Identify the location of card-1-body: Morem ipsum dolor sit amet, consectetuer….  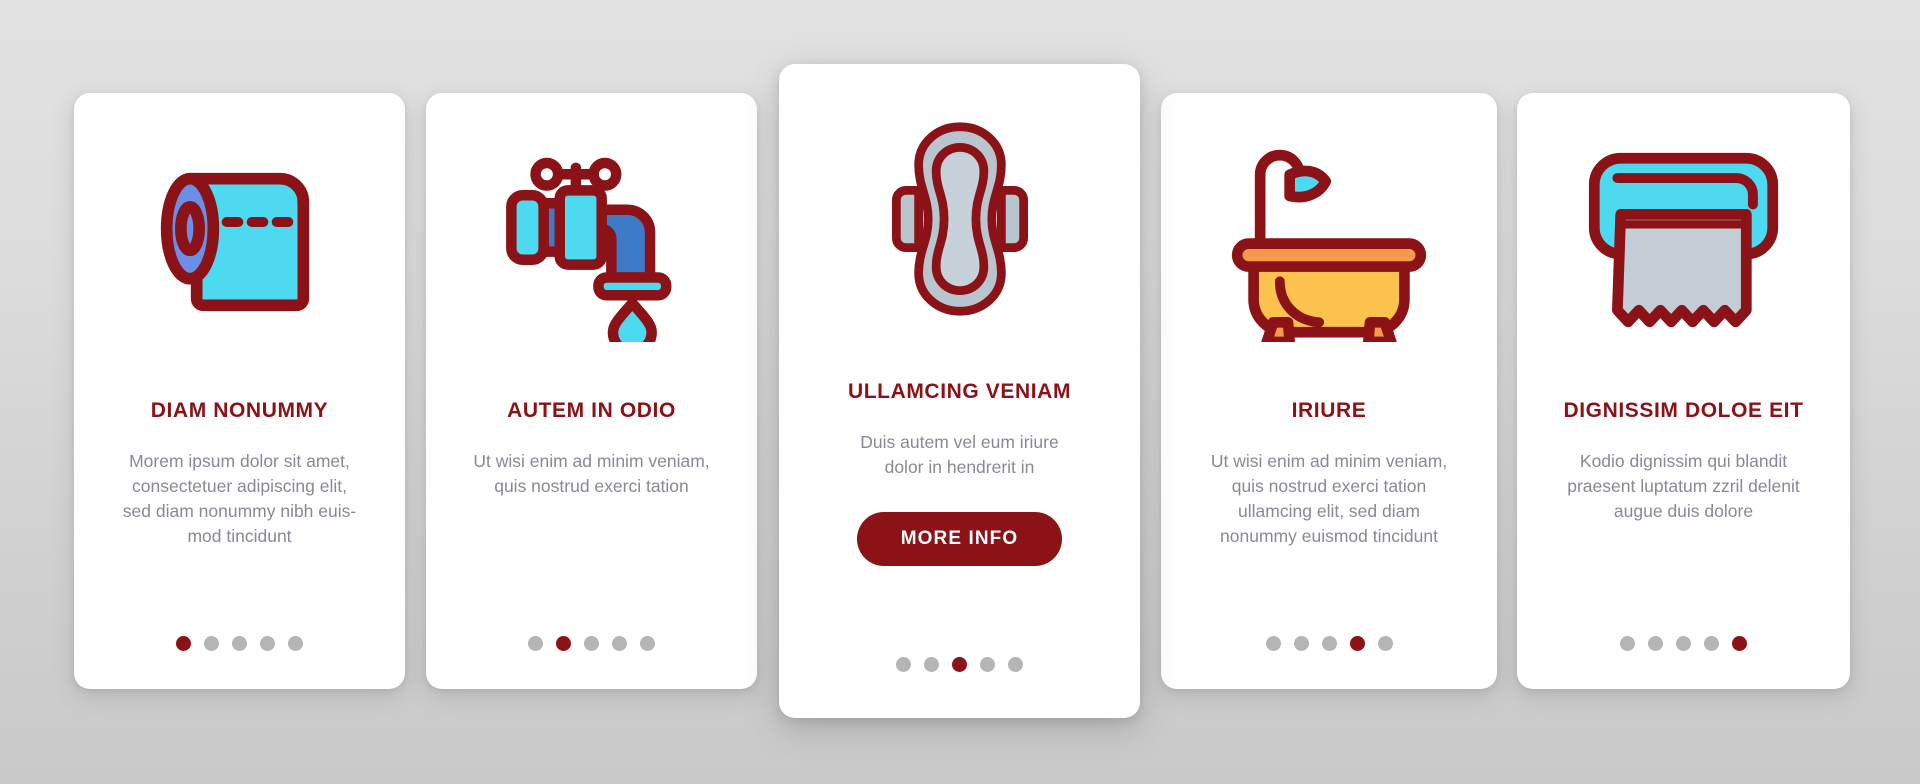
(239, 498).